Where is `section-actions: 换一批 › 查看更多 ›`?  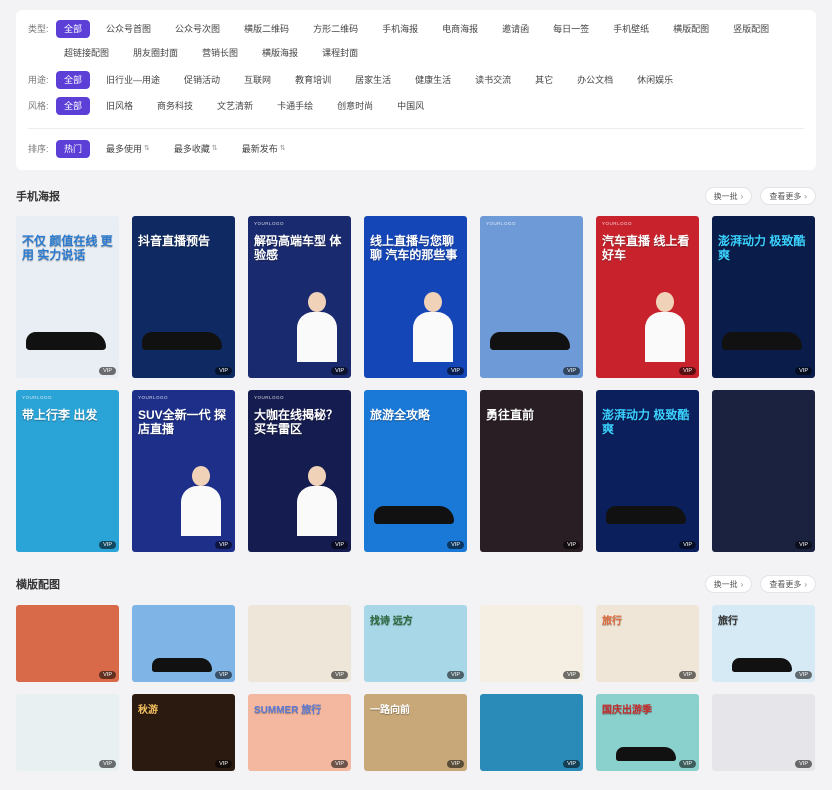 section-actions: 换一批 › 查看更多 › is located at coordinates (760, 584).